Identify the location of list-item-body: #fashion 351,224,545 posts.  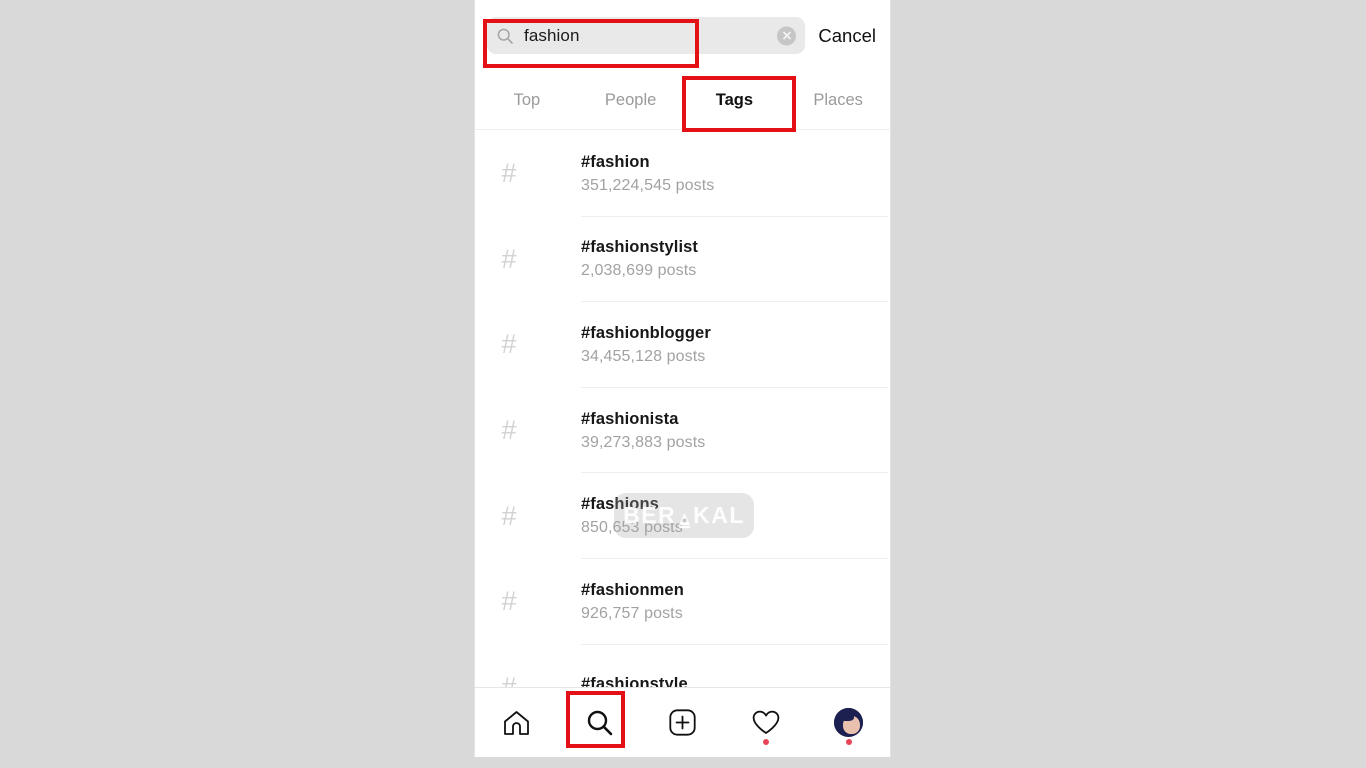
(735, 174).